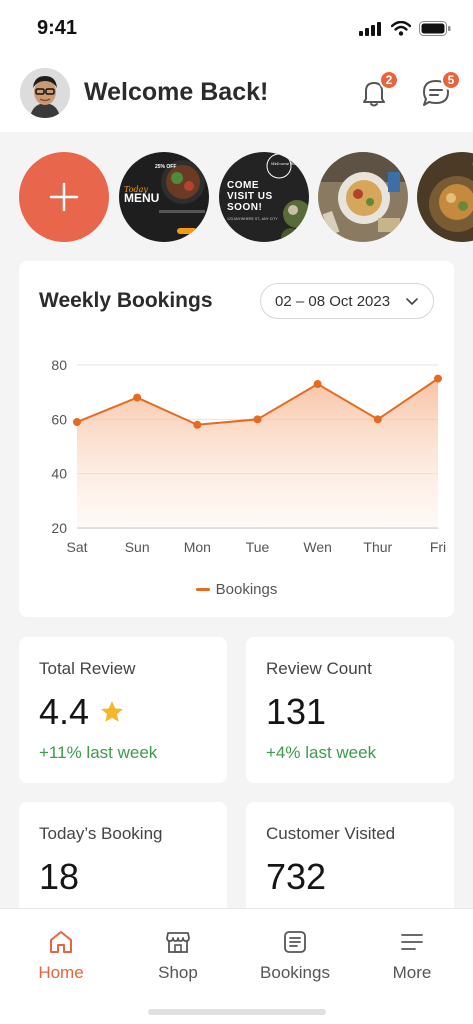 The image size is (473, 1024). Describe the element at coordinates (137, 397) in the screenshot. I see `data-point-sun` at that location.